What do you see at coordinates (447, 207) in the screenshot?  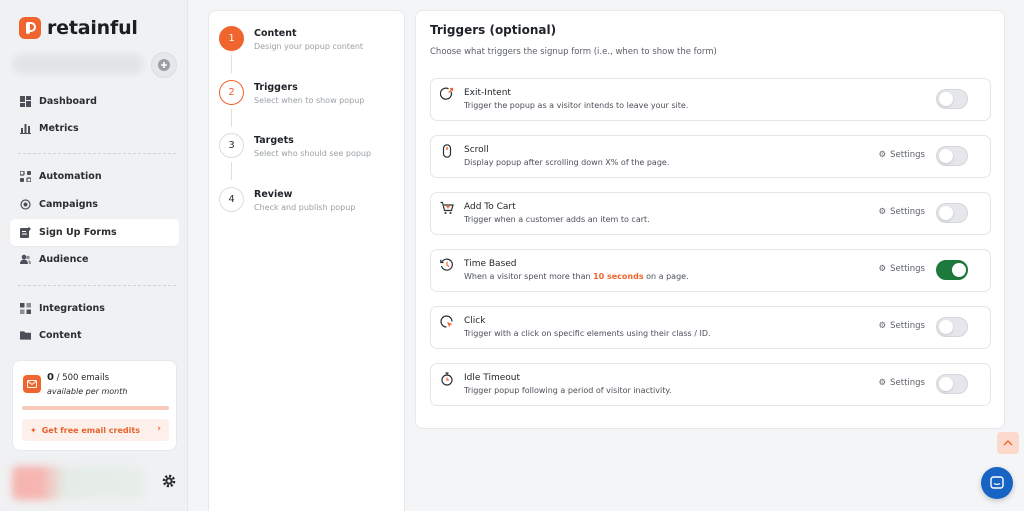 I see `cart-icon` at bounding box center [447, 207].